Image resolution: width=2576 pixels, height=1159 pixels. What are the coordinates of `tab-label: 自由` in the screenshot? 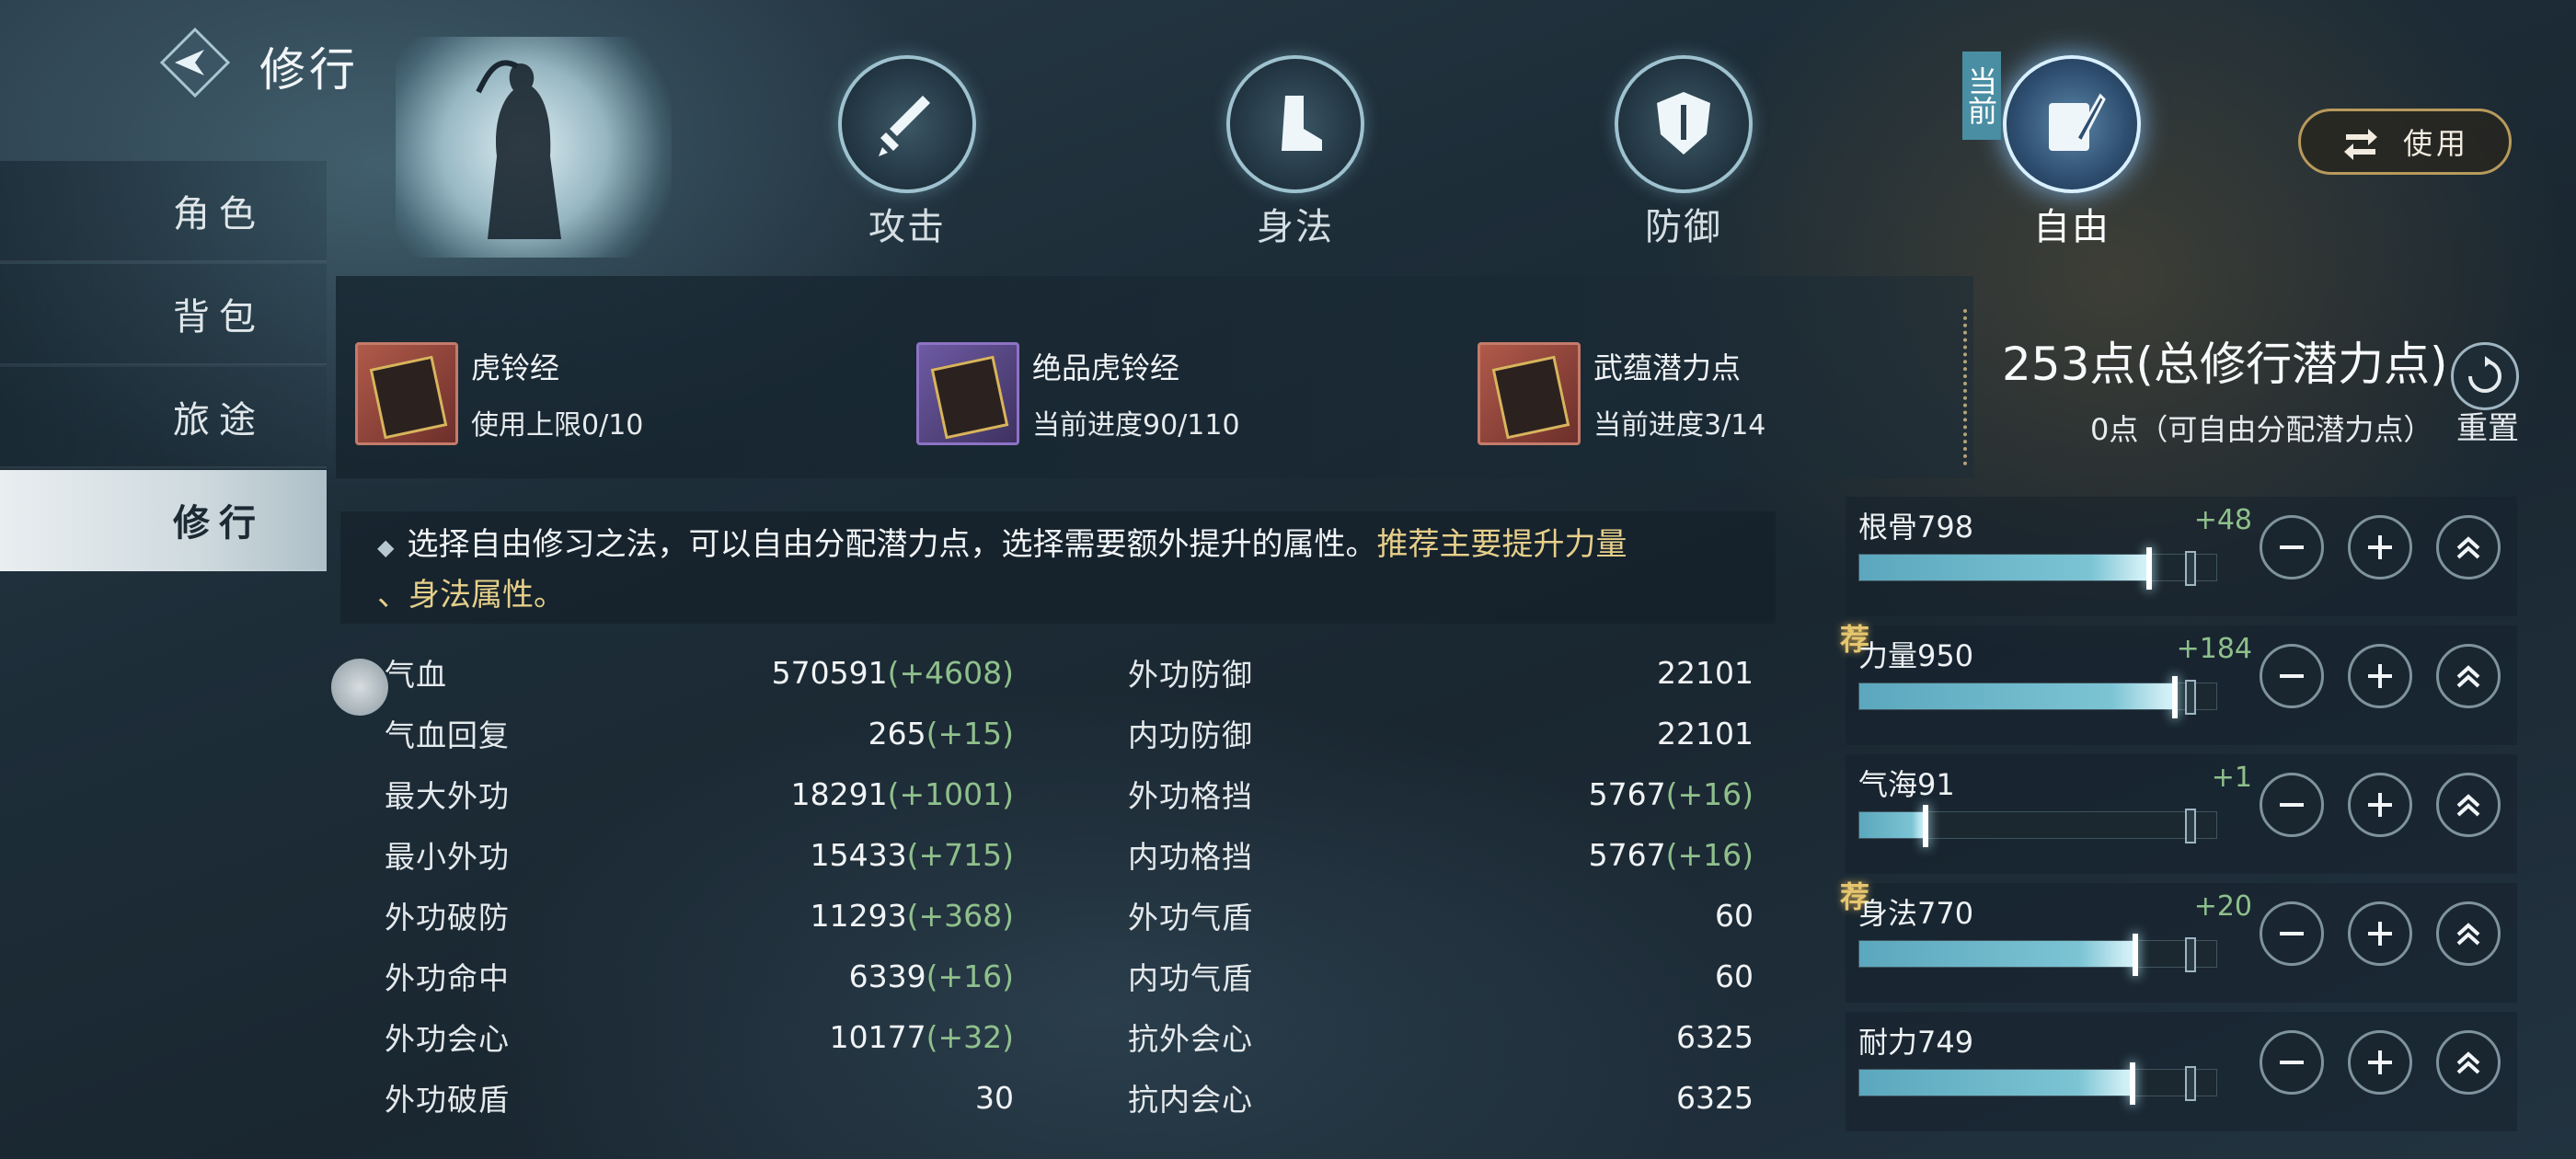 It's located at (2071, 227).